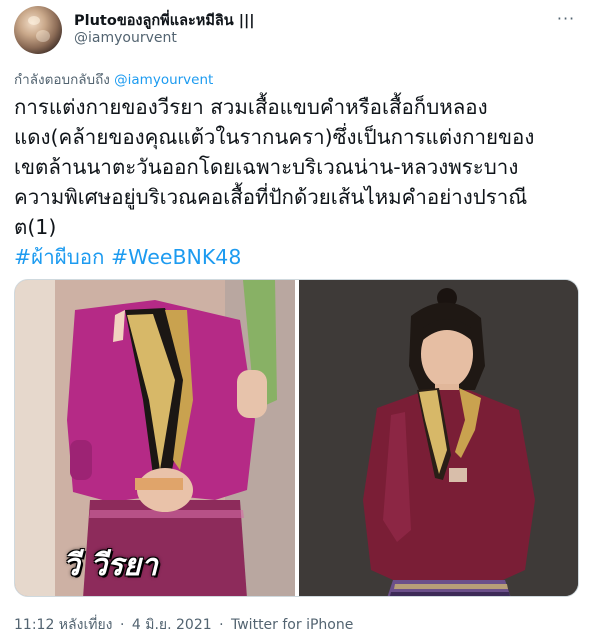 Image resolution: width=592 pixels, height=638 pixels. Describe the element at coordinates (62, 80) in the screenshot. I see `reply-prefix: กำลังตอบกลับถึง` at that location.